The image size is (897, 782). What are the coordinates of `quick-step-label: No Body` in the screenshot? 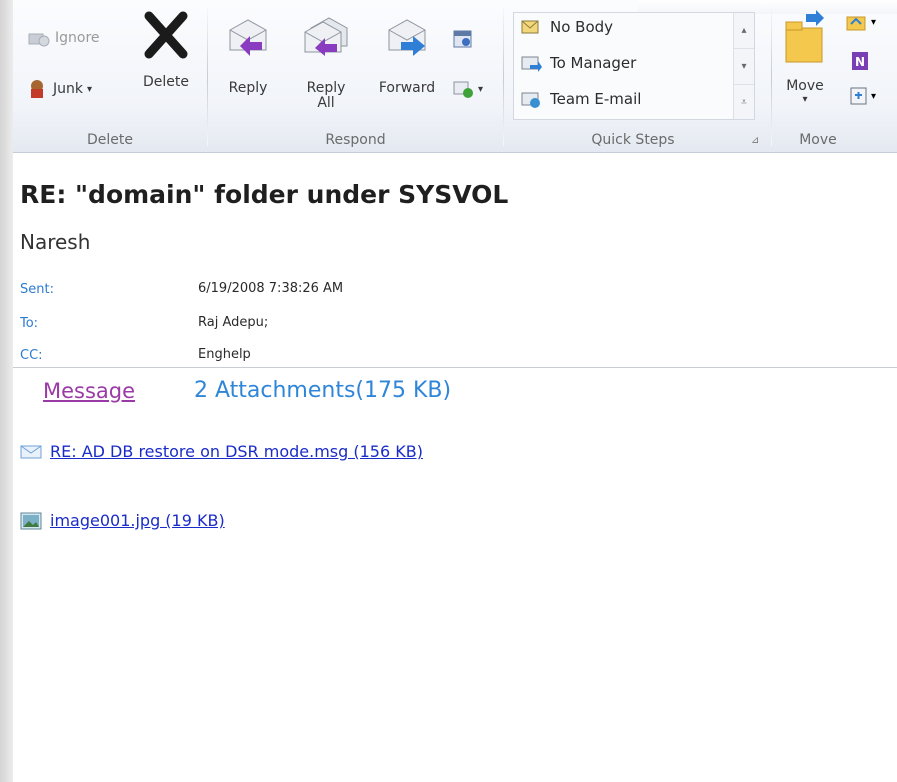 It's located at (582, 27).